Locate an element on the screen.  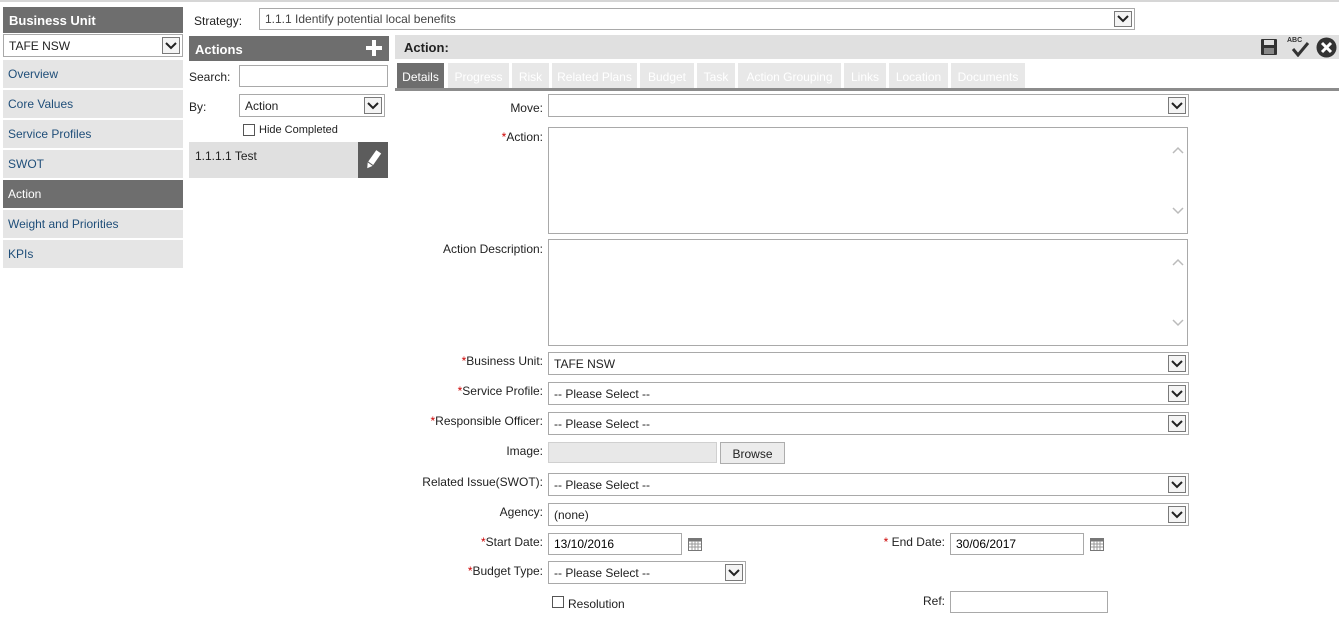
action-textarea is located at coordinates (868, 180).